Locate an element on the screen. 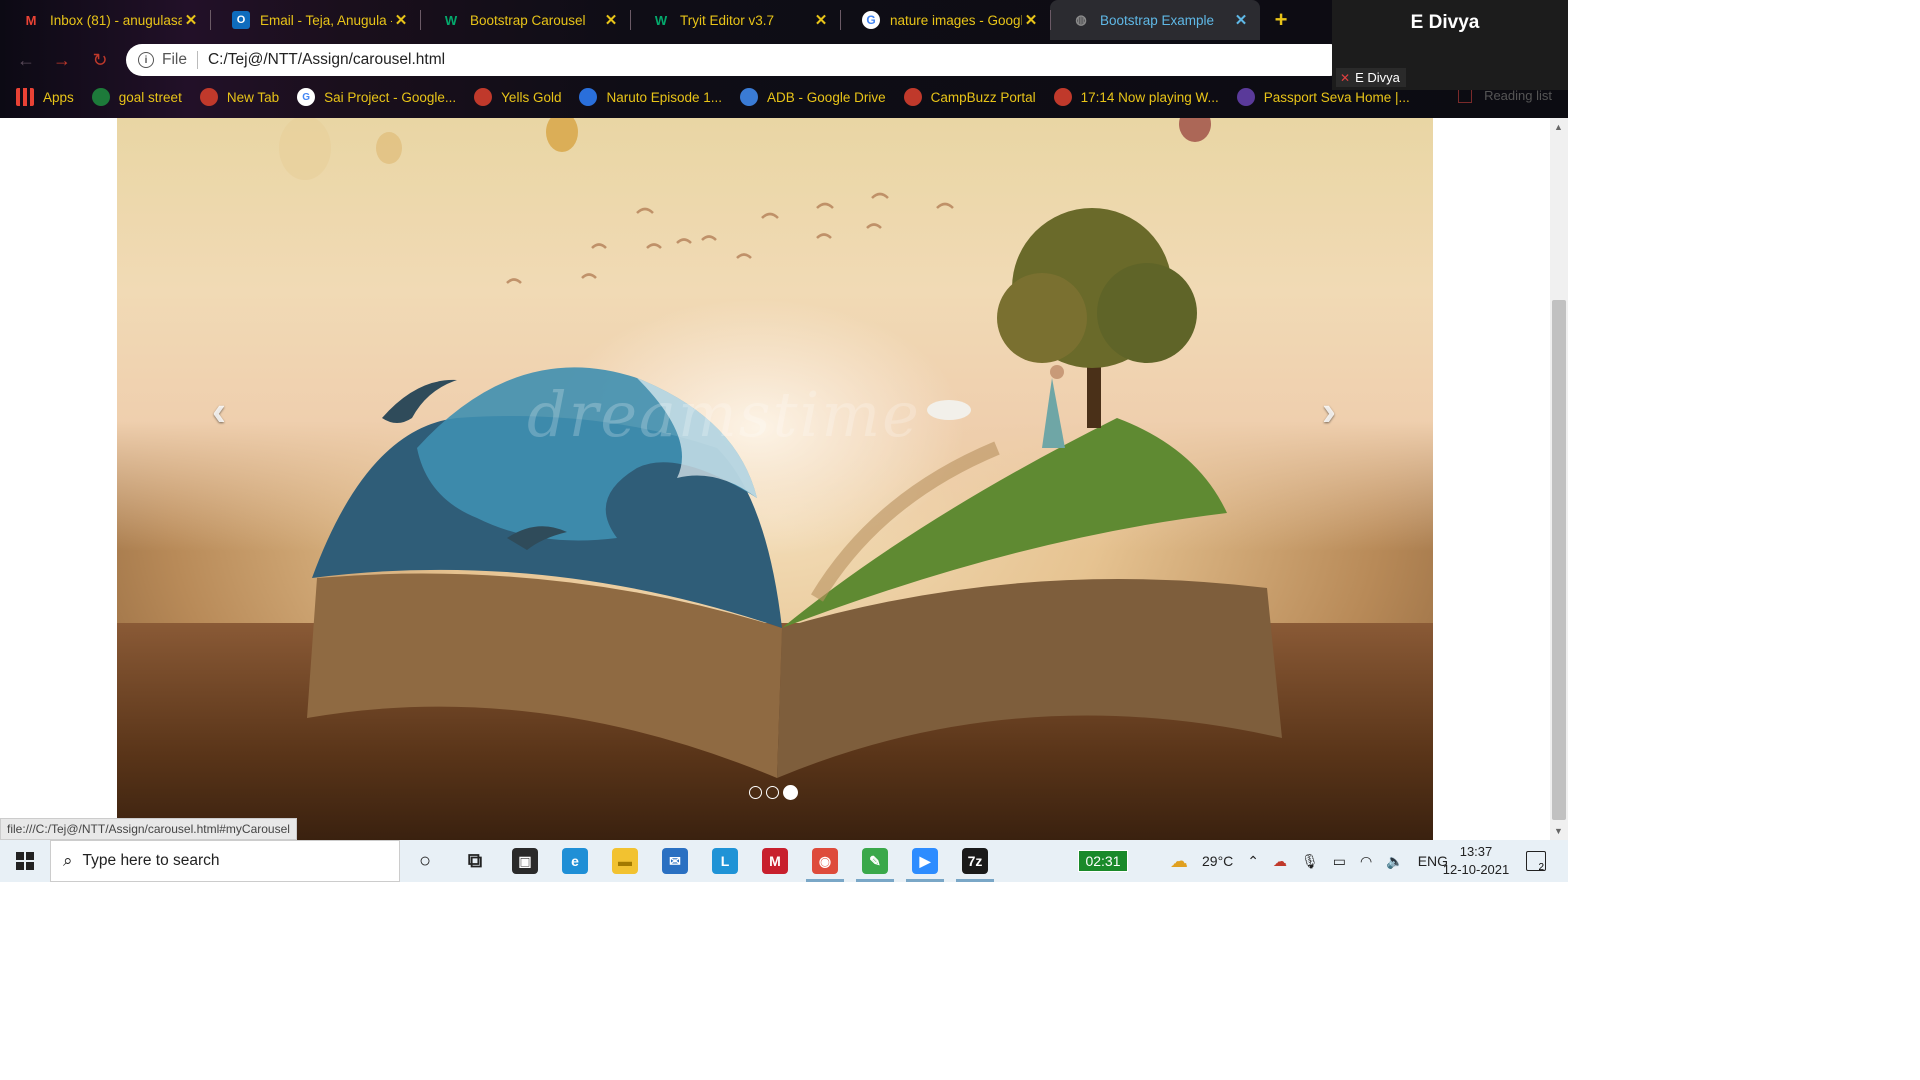  taskbar-app-10: ▶ is located at coordinates (925, 861).